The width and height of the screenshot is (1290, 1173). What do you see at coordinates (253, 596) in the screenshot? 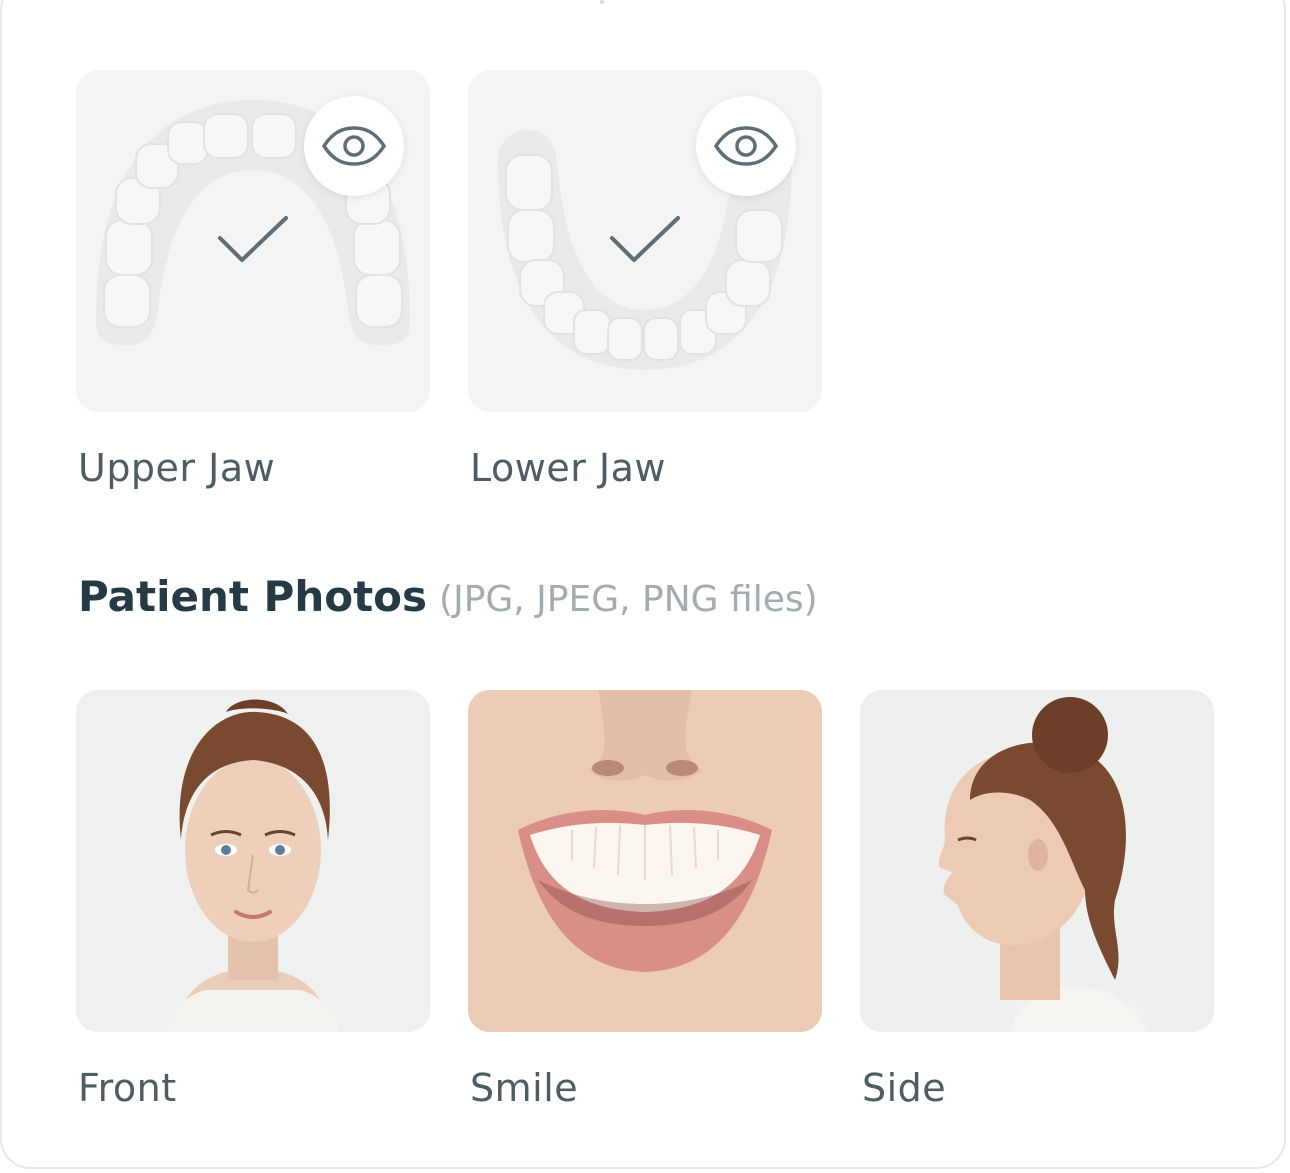
I see `section-title: Patient Photos` at bounding box center [253, 596].